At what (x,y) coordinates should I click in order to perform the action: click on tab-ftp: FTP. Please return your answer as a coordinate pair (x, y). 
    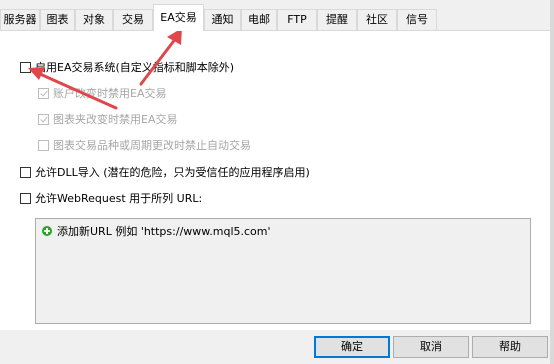
    Looking at the image, I should click on (297, 19).